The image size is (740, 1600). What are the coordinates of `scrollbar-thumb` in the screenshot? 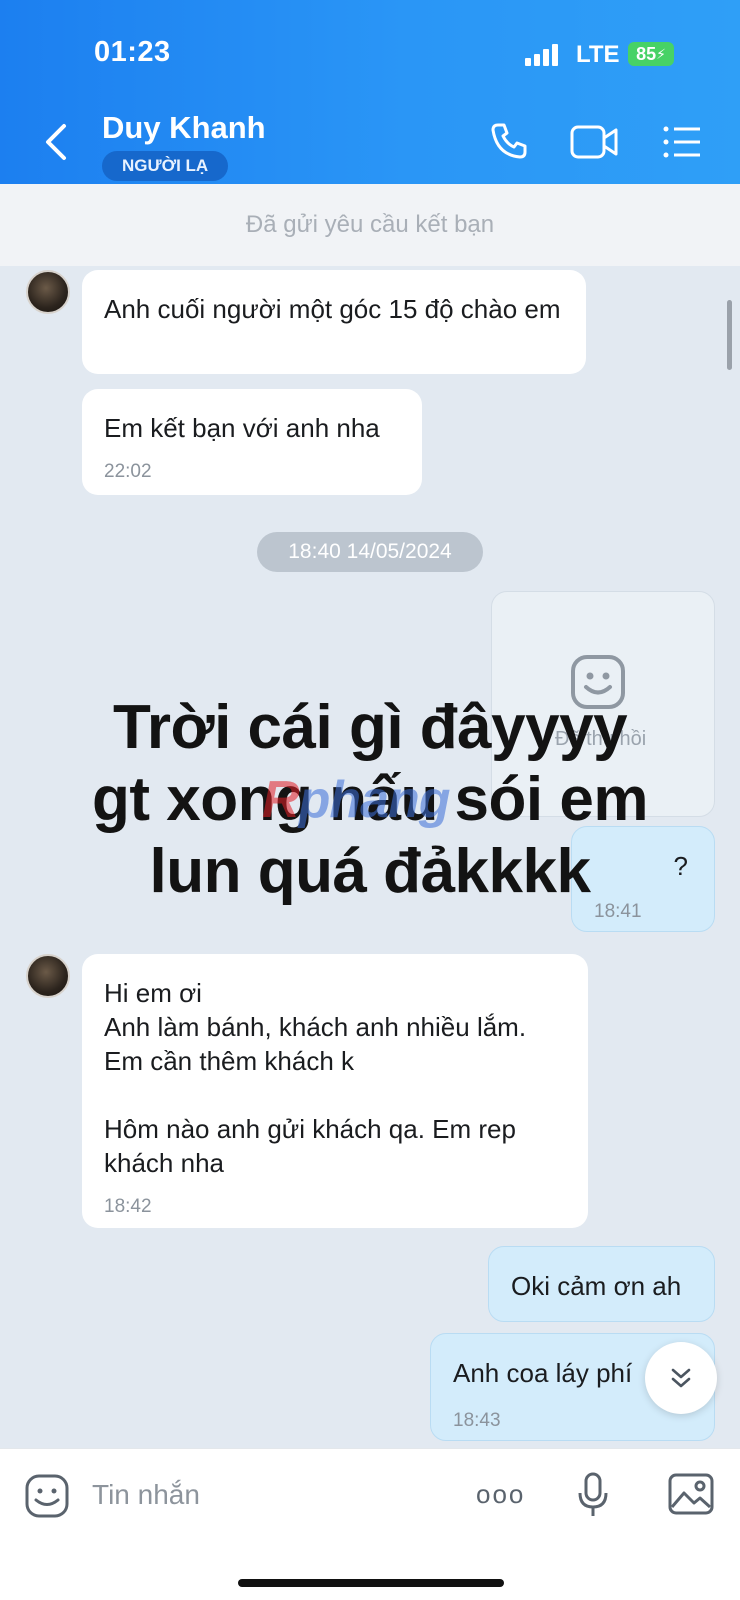 It's located at (729, 335).